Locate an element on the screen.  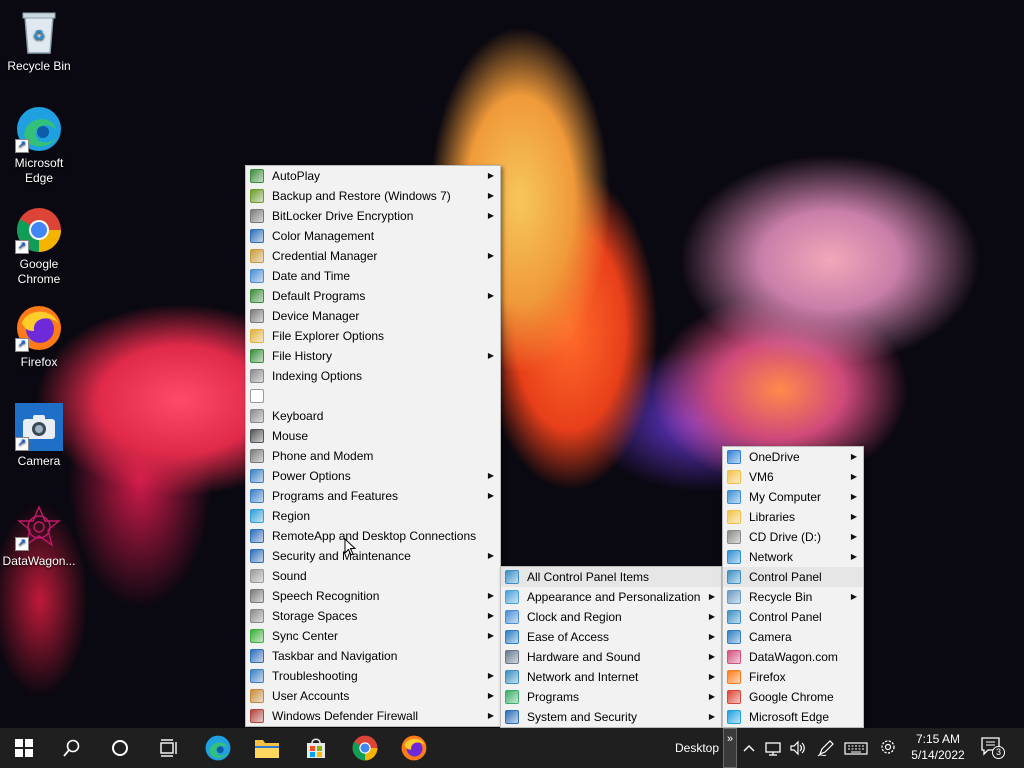
control-panel-menu-item: Device Manager is located at coordinates (373, 316).